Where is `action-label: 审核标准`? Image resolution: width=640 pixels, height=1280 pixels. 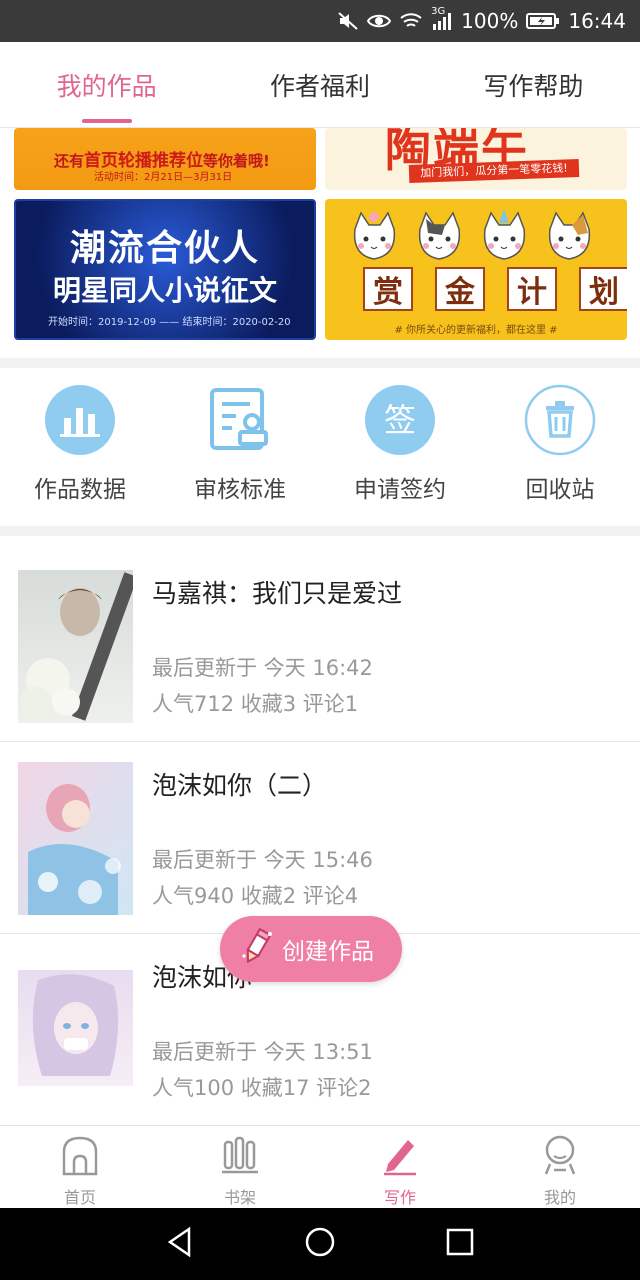 action-label: 审核标准 is located at coordinates (240, 490).